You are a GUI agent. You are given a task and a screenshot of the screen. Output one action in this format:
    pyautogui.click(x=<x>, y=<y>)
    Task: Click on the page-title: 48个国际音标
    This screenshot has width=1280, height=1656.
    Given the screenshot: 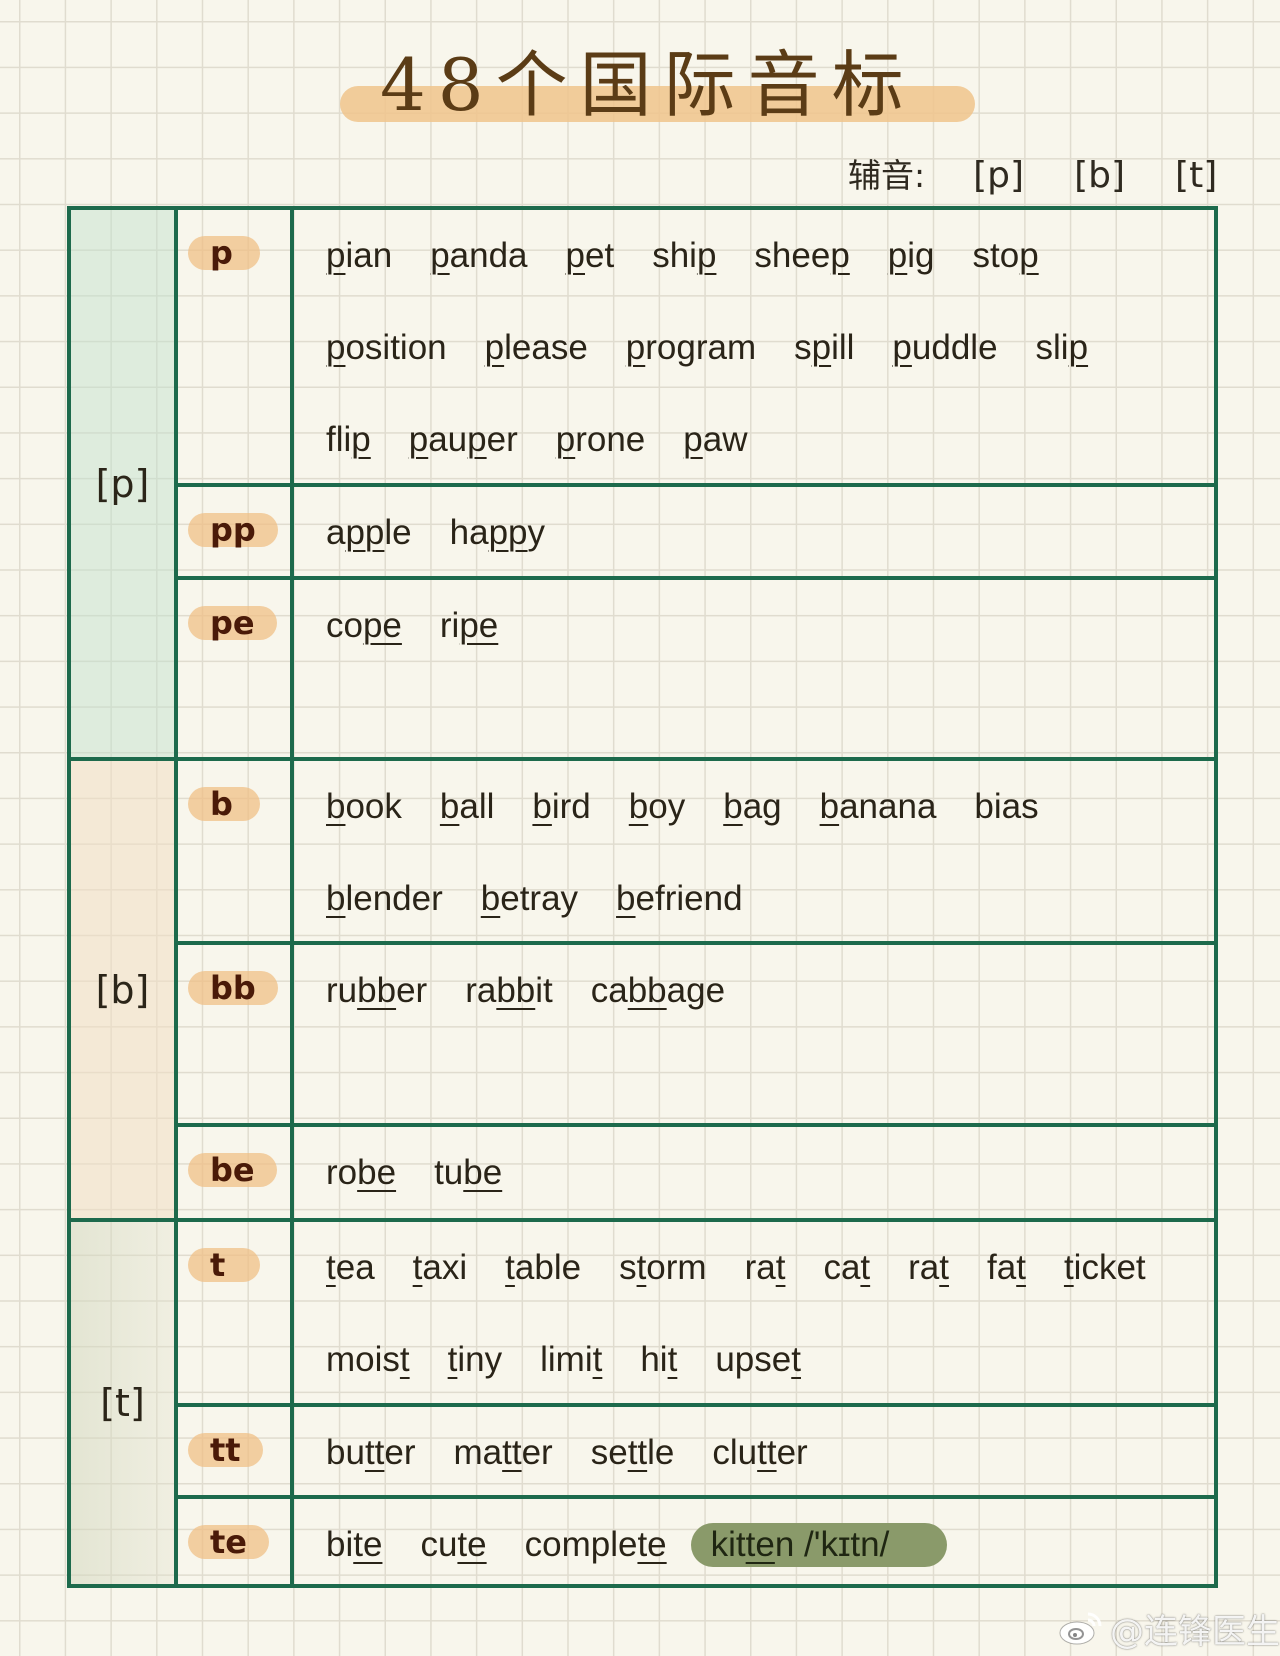 What is the action you would take?
    pyautogui.click(x=648, y=85)
    